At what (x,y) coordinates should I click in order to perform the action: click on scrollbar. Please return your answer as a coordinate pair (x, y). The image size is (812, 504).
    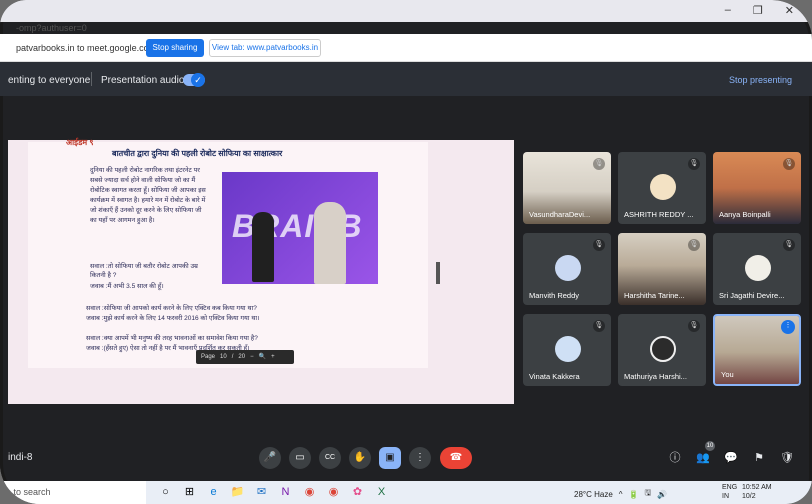
    Looking at the image, I should click on (438, 273).